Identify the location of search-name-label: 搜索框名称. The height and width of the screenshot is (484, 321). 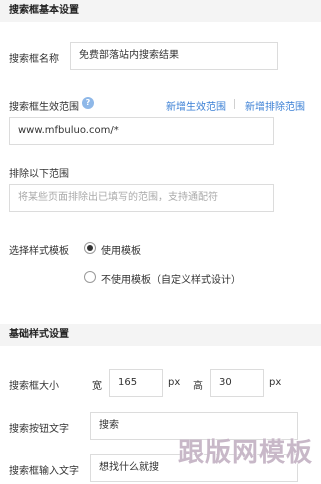
(34, 59).